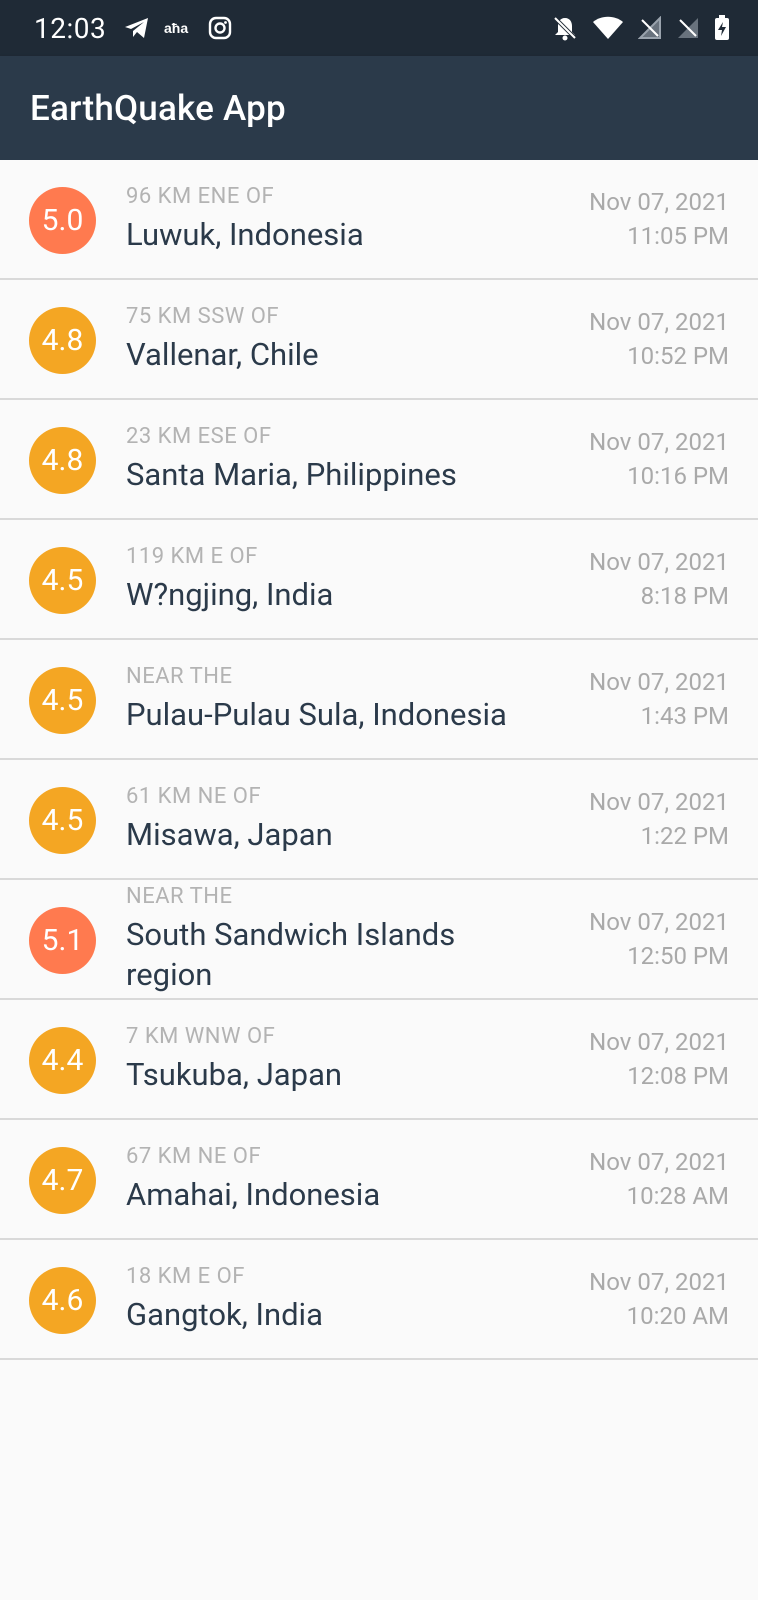 Image resolution: width=758 pixels, height=1600 pixels. Describe the element at coordinates (222, 354) in the screenshot. I see `primary-location: Vallenar, Chile` at that location.